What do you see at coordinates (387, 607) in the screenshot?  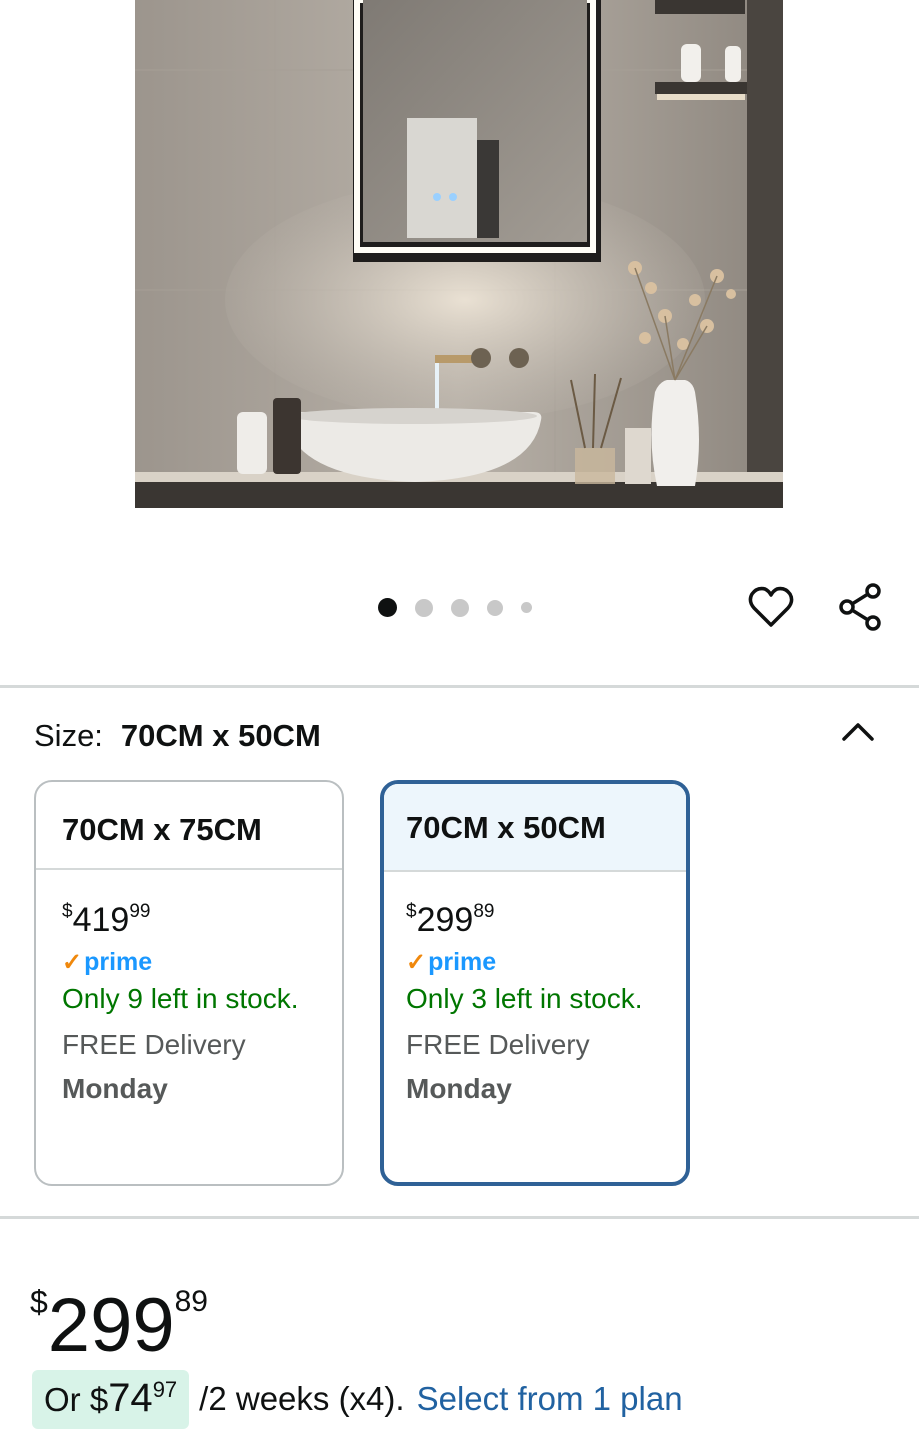 I see `carousel-dot-active` at bounding box center [387, 607].